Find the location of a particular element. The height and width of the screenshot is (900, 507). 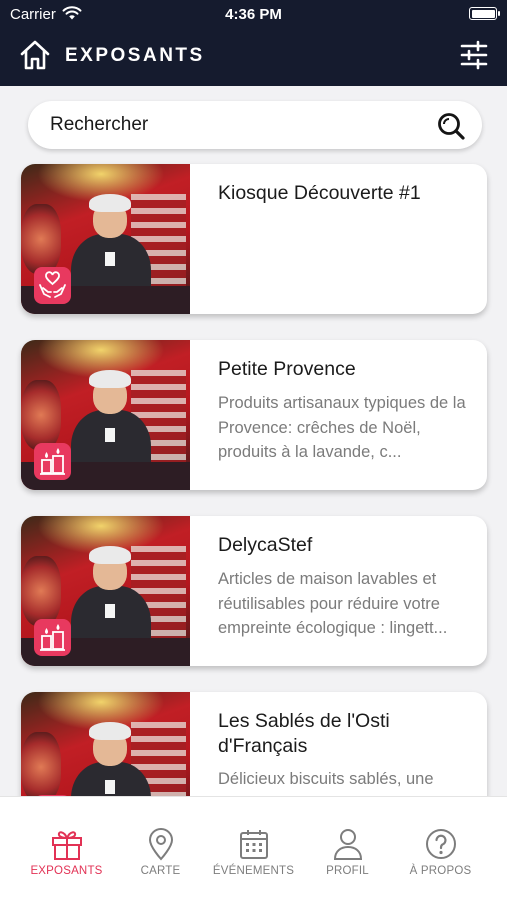

tab-evenements: ÉVÉNEMENTS is located at coordinates (253, 848).